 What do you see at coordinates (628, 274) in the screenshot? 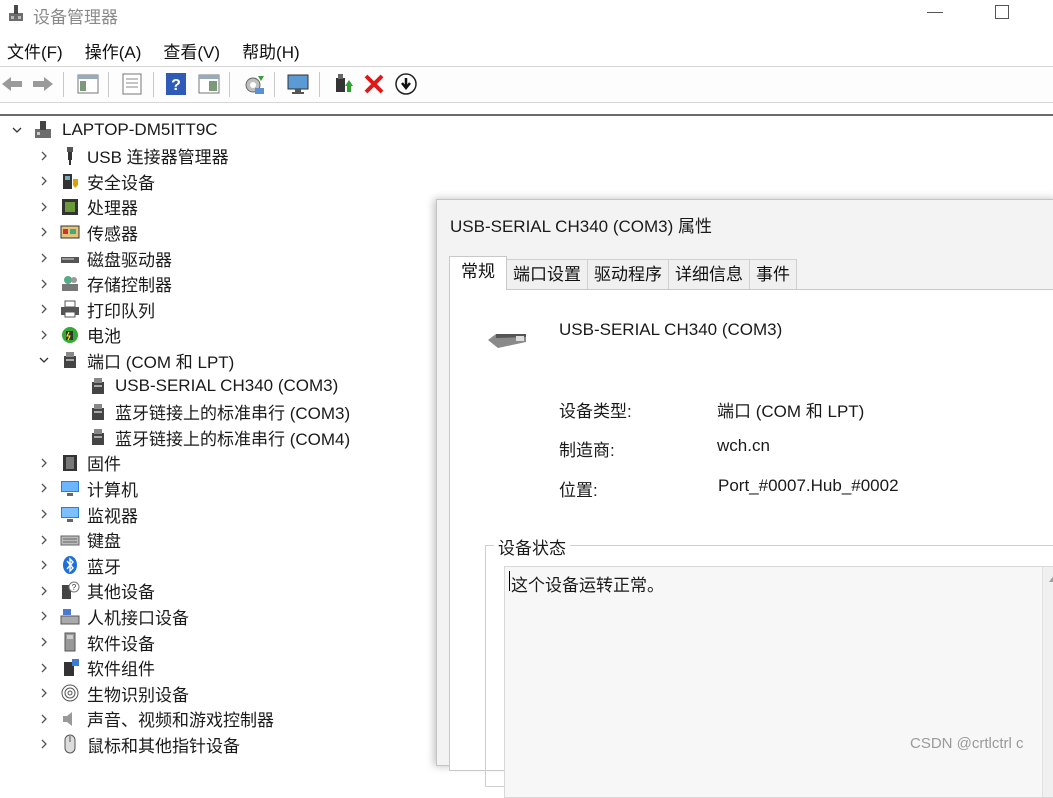
I see `tab-driver: 驱动程序` at bounding box center [628, 274].